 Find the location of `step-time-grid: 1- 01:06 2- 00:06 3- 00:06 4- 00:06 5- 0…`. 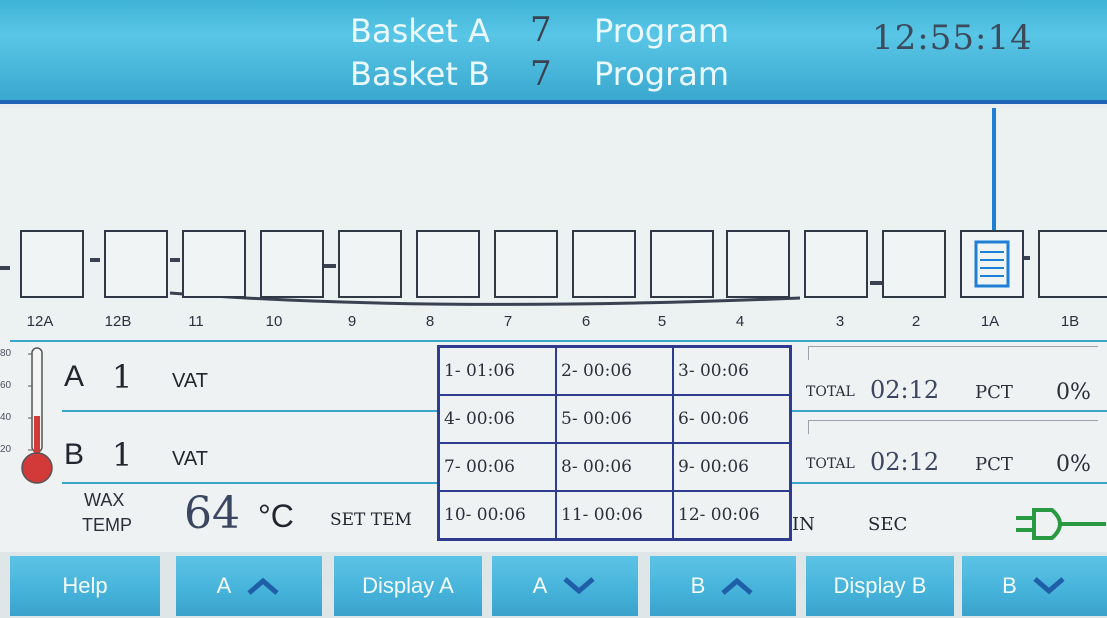

step-time-grid: 1- 01:06 2- 00:06 3- 00:06 4- 00:06 5- 0… is located at coordinates (614, 443).